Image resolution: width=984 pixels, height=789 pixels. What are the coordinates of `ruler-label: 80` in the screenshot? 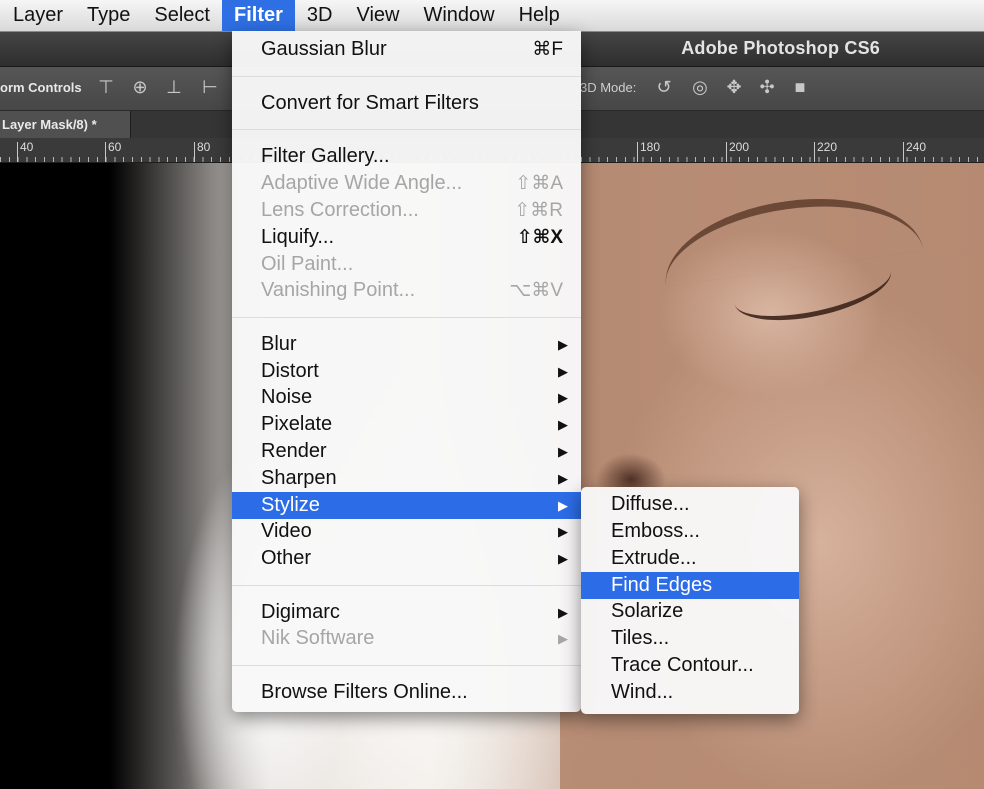 It's located at (204, 147).